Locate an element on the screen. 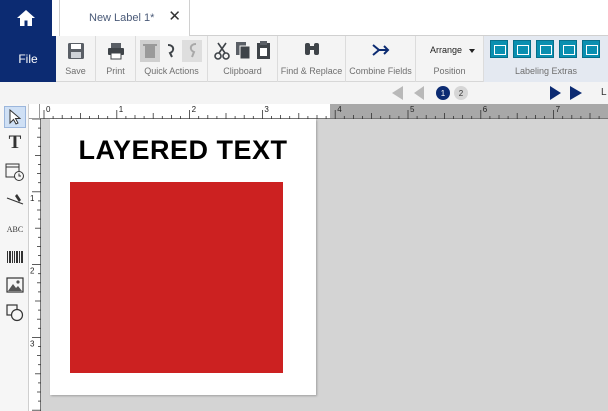  undo-icon is located at coordinates (171, 51).